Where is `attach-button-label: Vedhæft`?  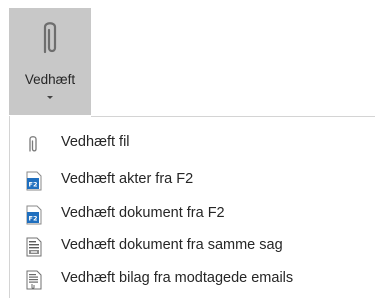
attach-button-label: Vedhæft is located at coordinates (50, 79).